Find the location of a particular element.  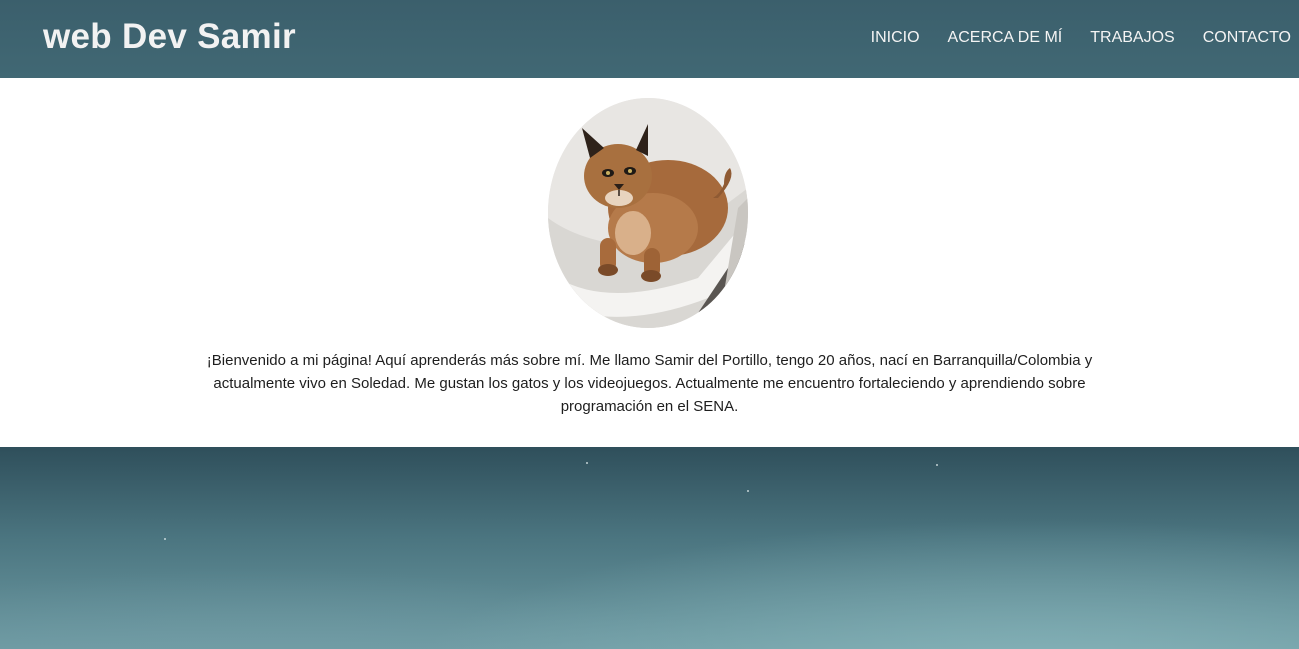

nav-item-inicio: INICIO is located at coordinates (895, 38).